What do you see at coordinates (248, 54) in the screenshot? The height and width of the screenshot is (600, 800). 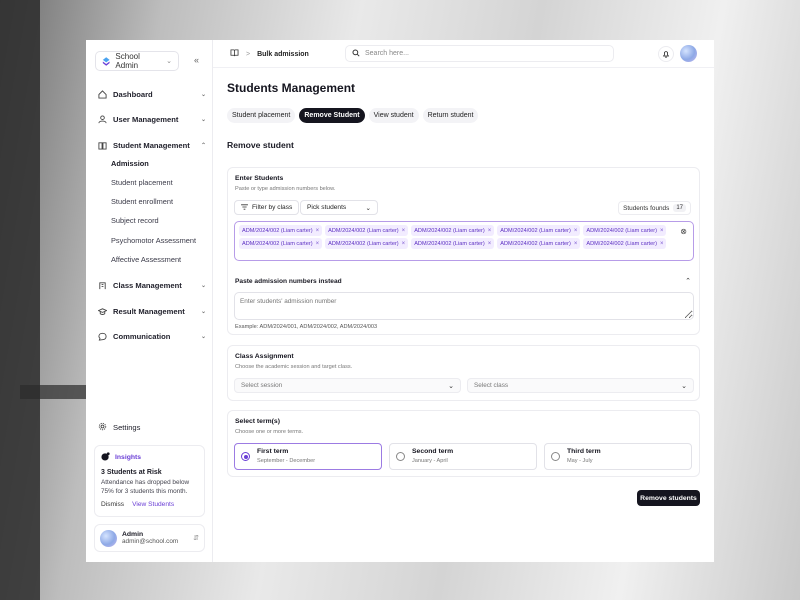 I see `chevron-right-icon: >` at bounding box center [248, 54].